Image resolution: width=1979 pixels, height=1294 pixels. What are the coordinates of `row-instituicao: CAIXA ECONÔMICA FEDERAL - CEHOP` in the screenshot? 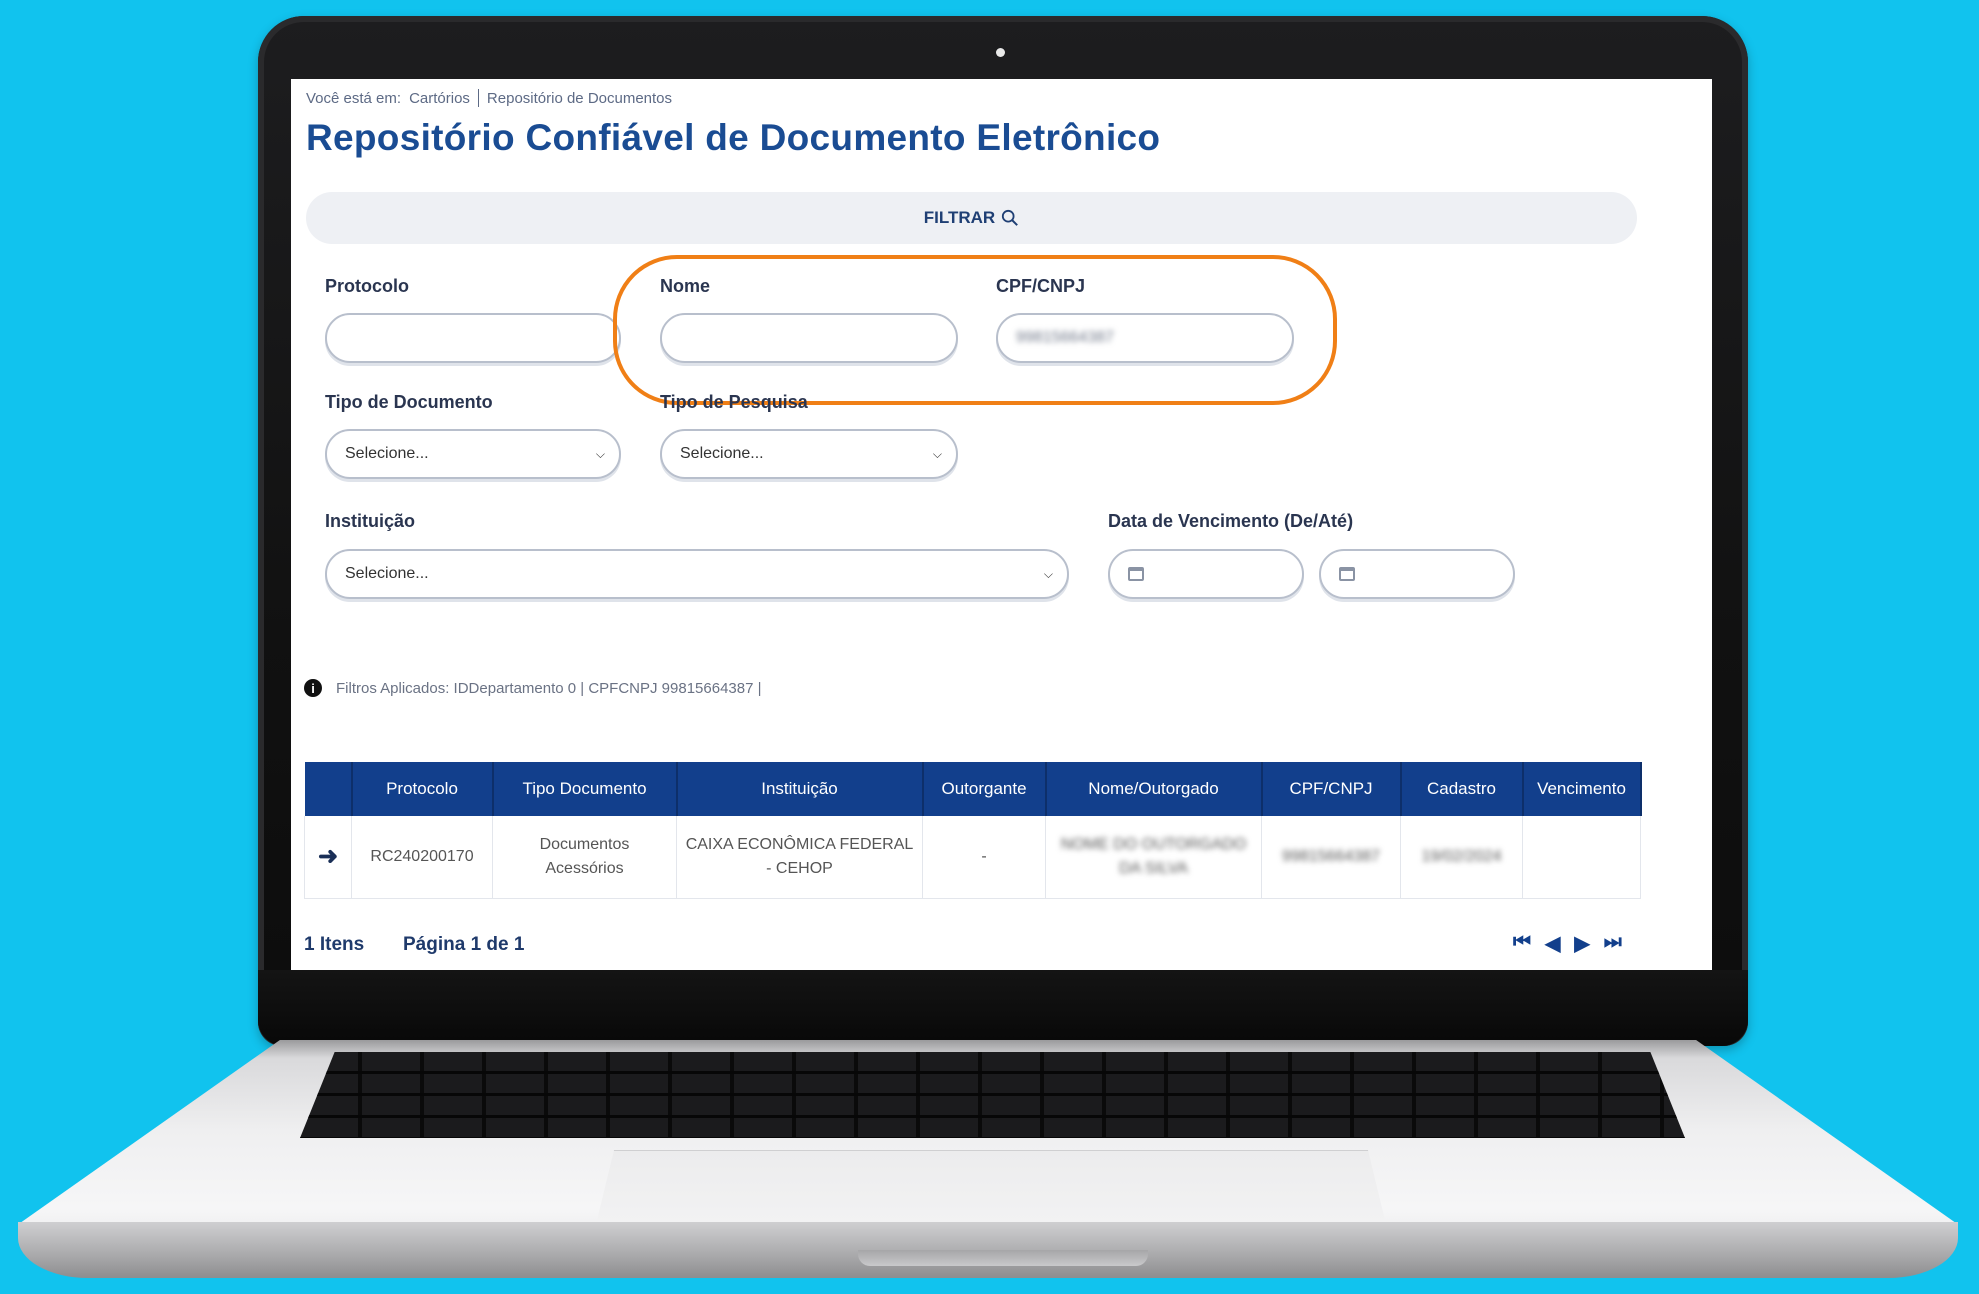 It's located at (799, 857).